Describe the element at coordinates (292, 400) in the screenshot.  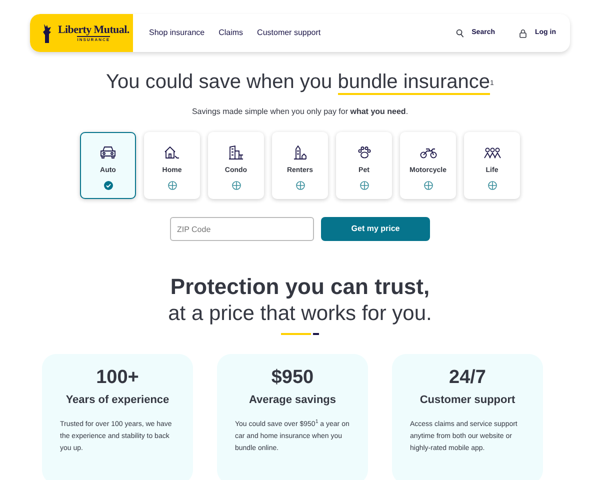
I see `stat-label: Average savings` at that location.